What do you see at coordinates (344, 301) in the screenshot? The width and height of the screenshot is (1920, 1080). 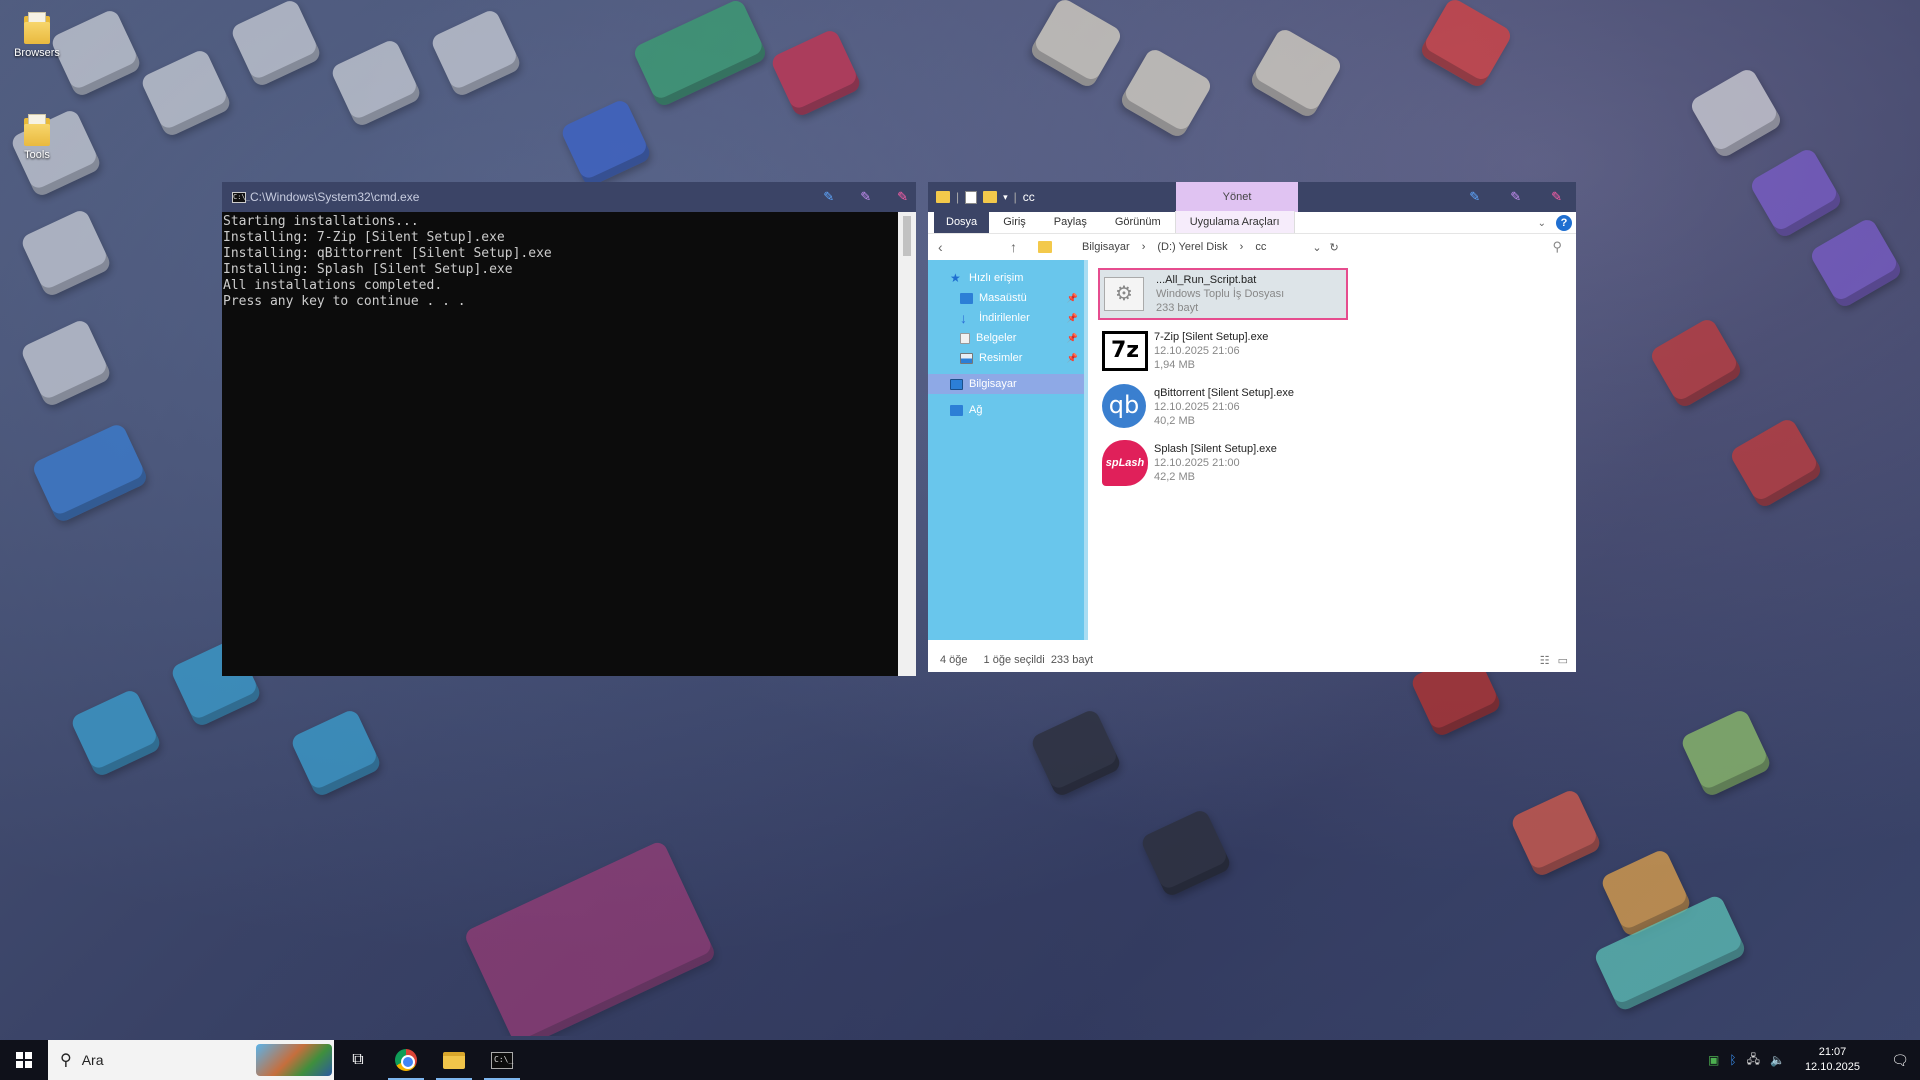 I see `console-line: Press any key to continue . . .` at bounding box center [344, 301].